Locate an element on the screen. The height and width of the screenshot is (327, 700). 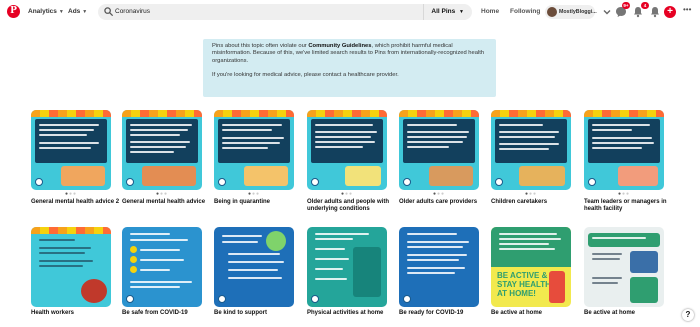
pin-image: BE ACTIVE & STAY HEALTHY AT HOME! is located at coordinates (531, 267).